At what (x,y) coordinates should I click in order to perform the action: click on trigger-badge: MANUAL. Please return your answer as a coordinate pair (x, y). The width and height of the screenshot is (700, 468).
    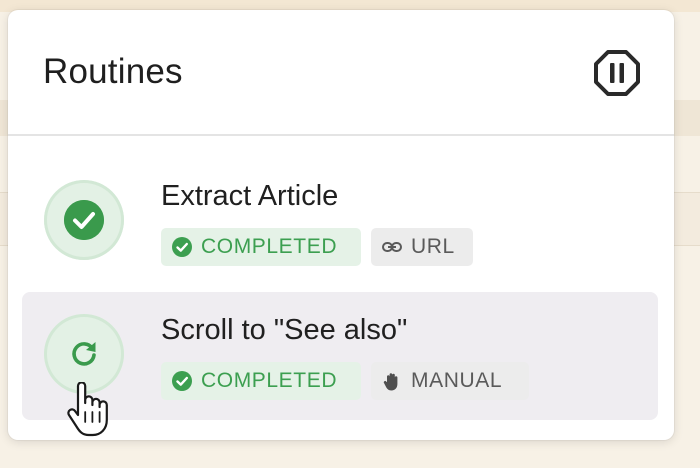
    Looking at the image, I should click on (450, 381).